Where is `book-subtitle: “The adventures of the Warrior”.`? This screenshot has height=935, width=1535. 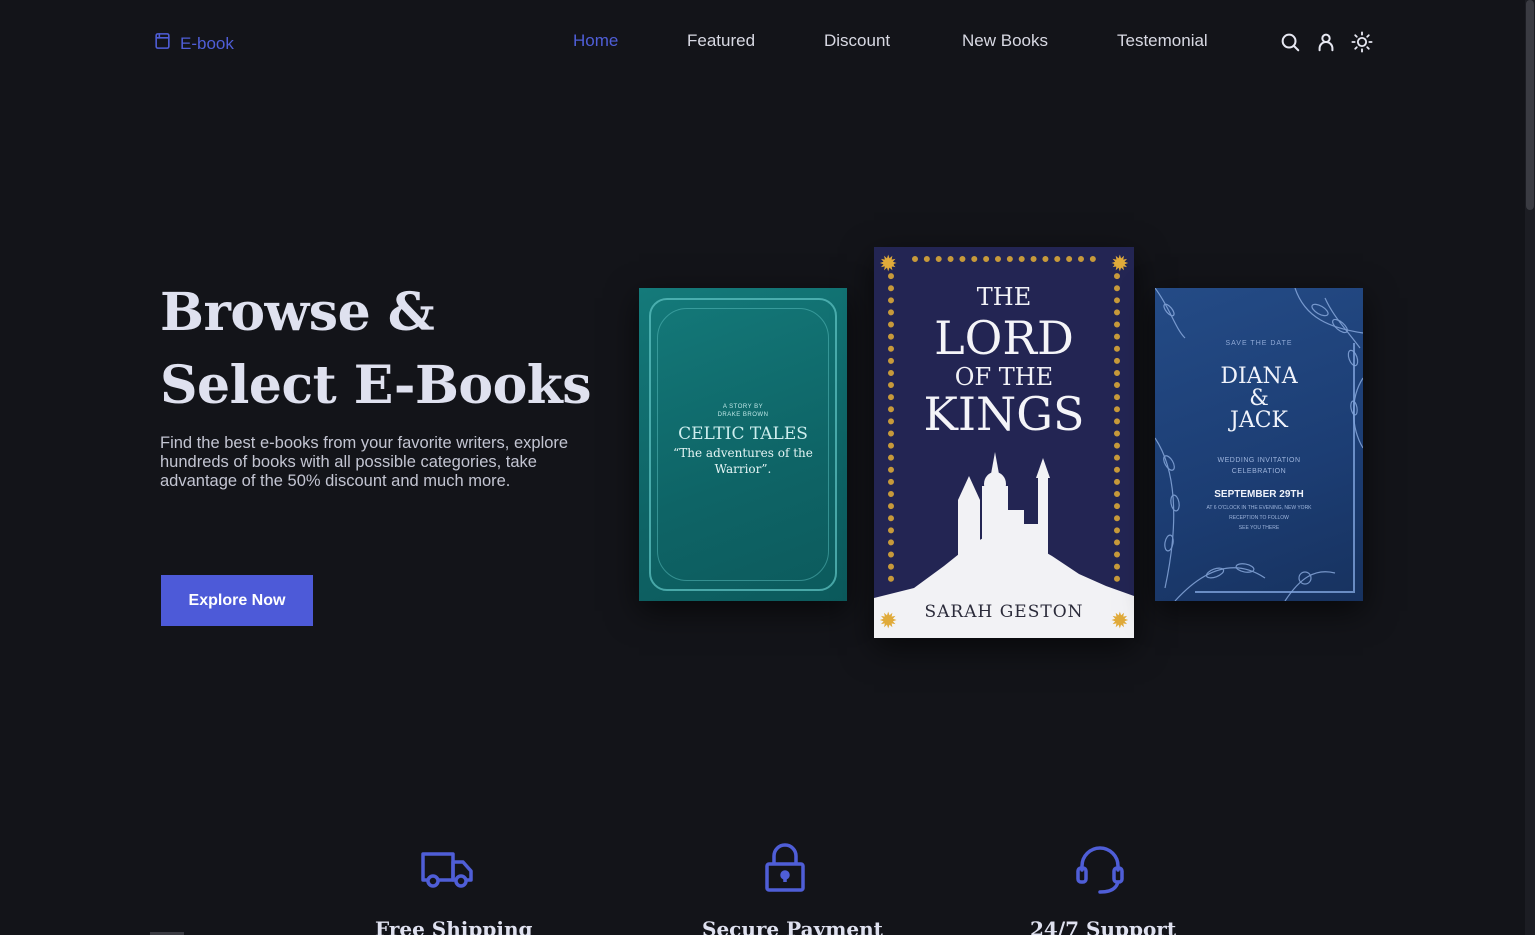 book-subtitle: “The adventures of the Warrior”. is located at coordinates (743, 461).